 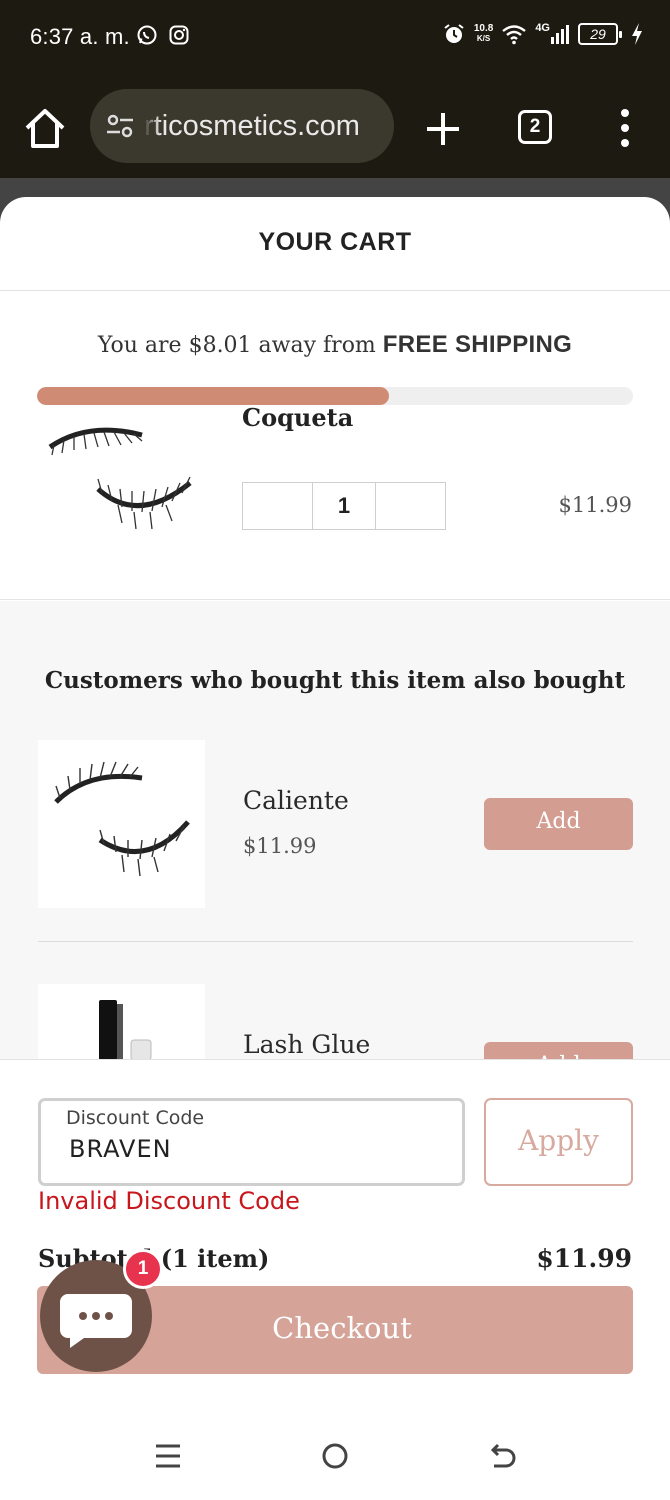 I want to click on quantity-value: 1, so click(x=344, y=506).